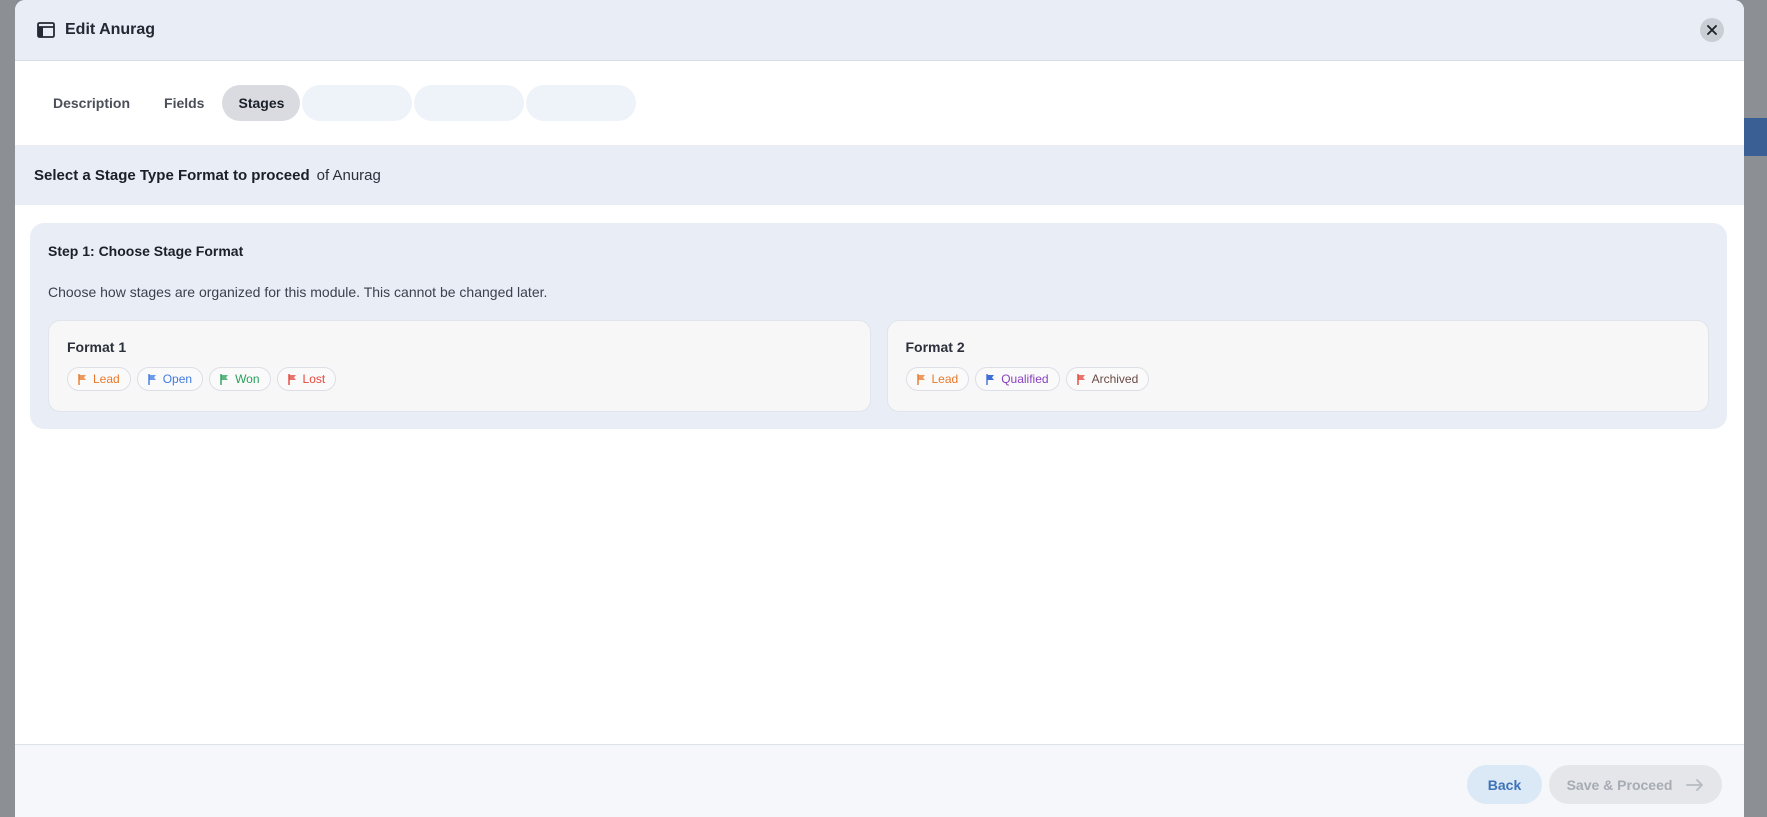 The height and width of the screenshot is (817, 1767). What do you see at coordinates (879, 780) in the screenshot?
I see `modal-footer: Back Save & Proceed` at bounding box center [879, 780].